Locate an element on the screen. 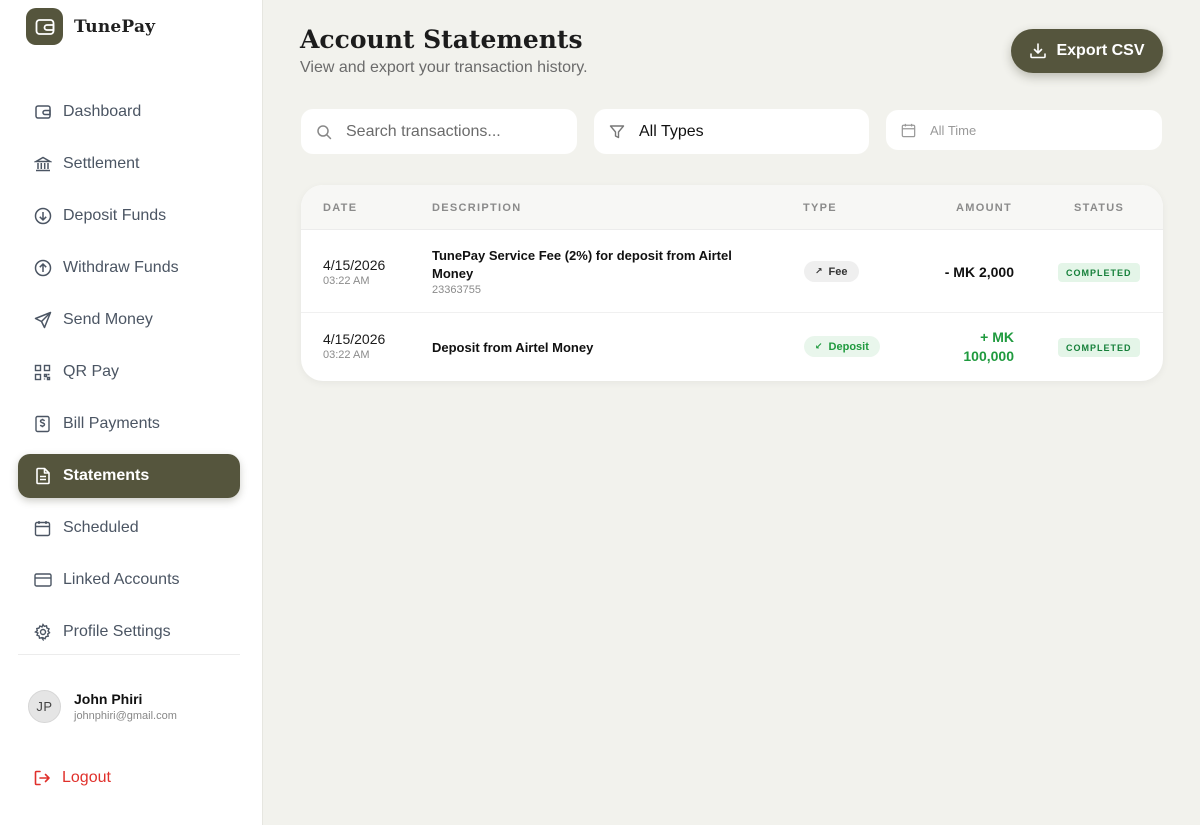 The width and height of the screenshot is (1200, 825). column-header-status: STATUS is located at coordinates (1099, 208).